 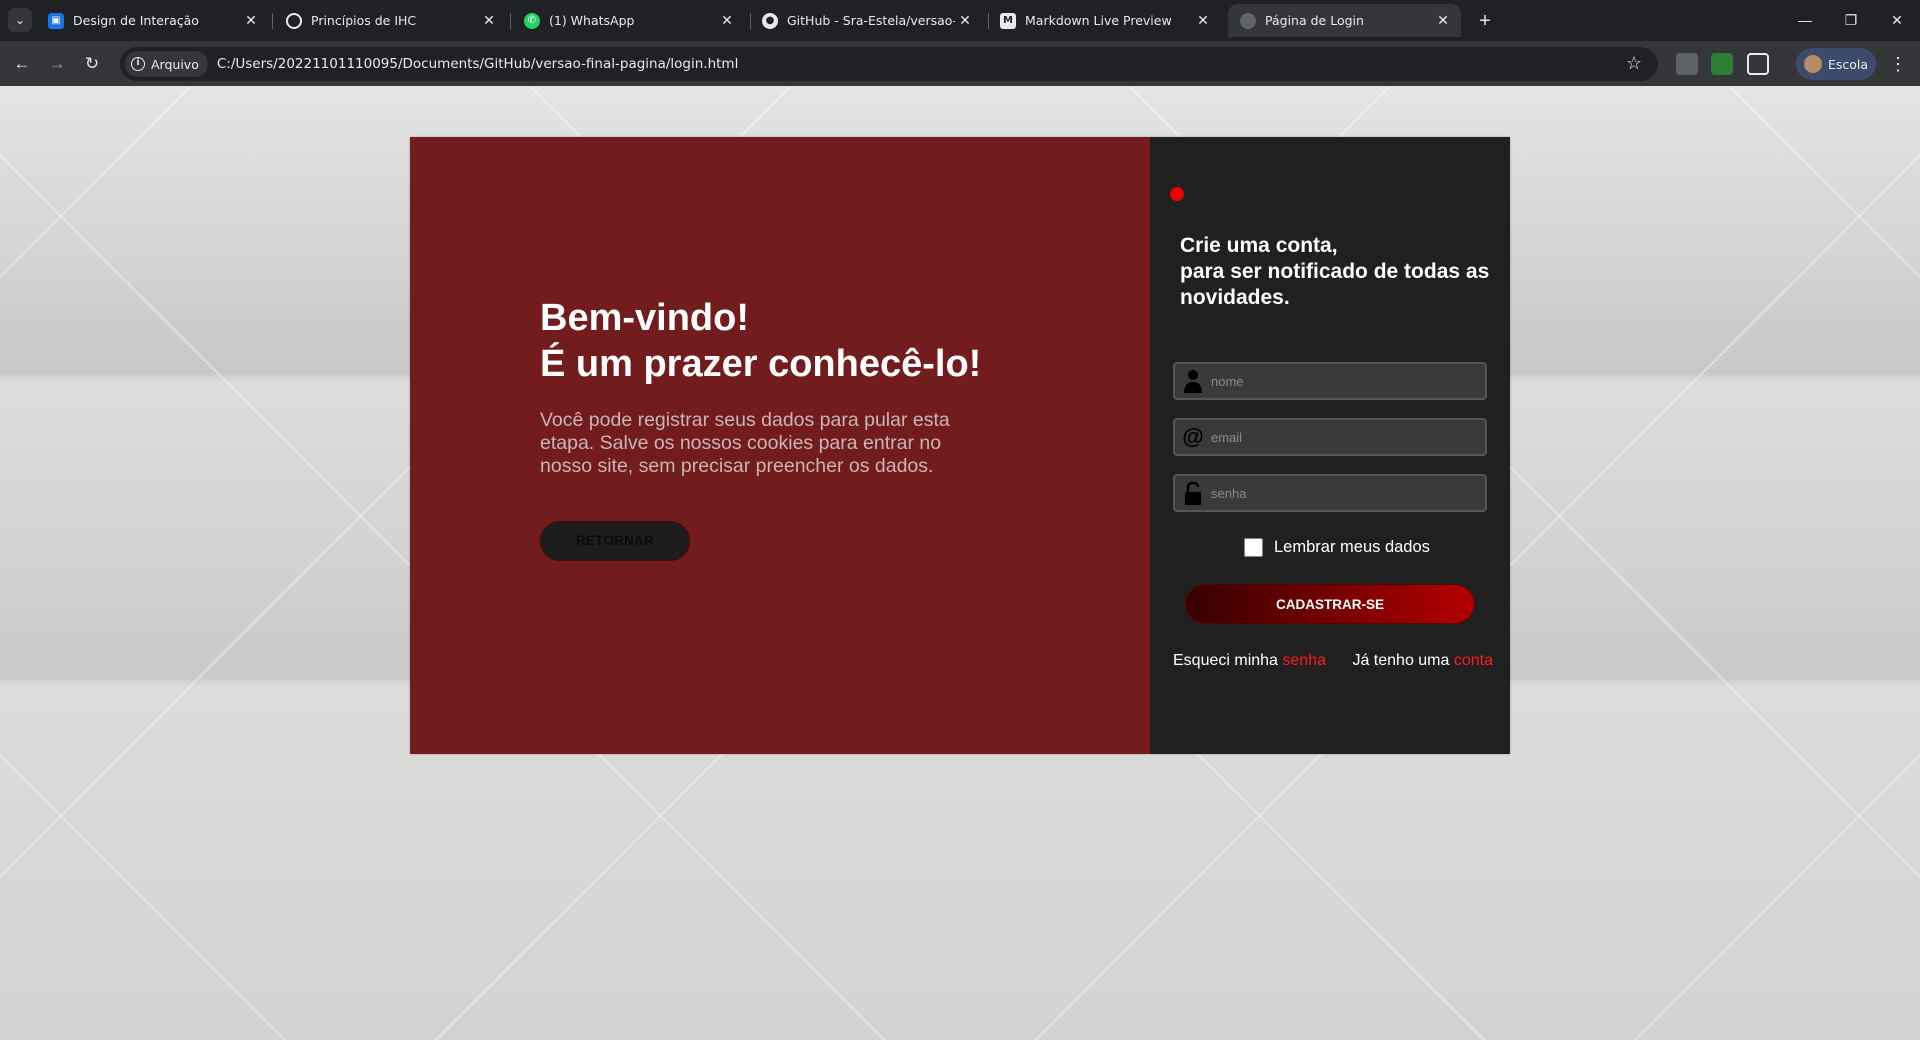 I want to click on minimize-button: —, so click(x=1805, y=20).